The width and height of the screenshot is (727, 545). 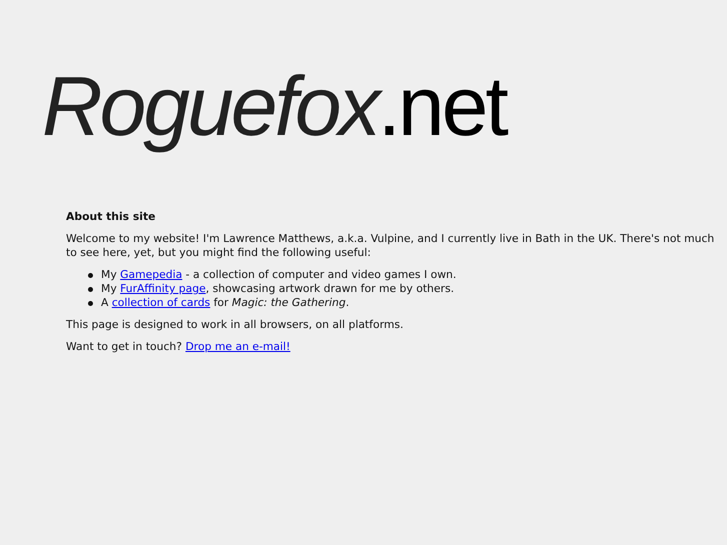 I want to click on link: collection of cards, so click(x=161, y=302).